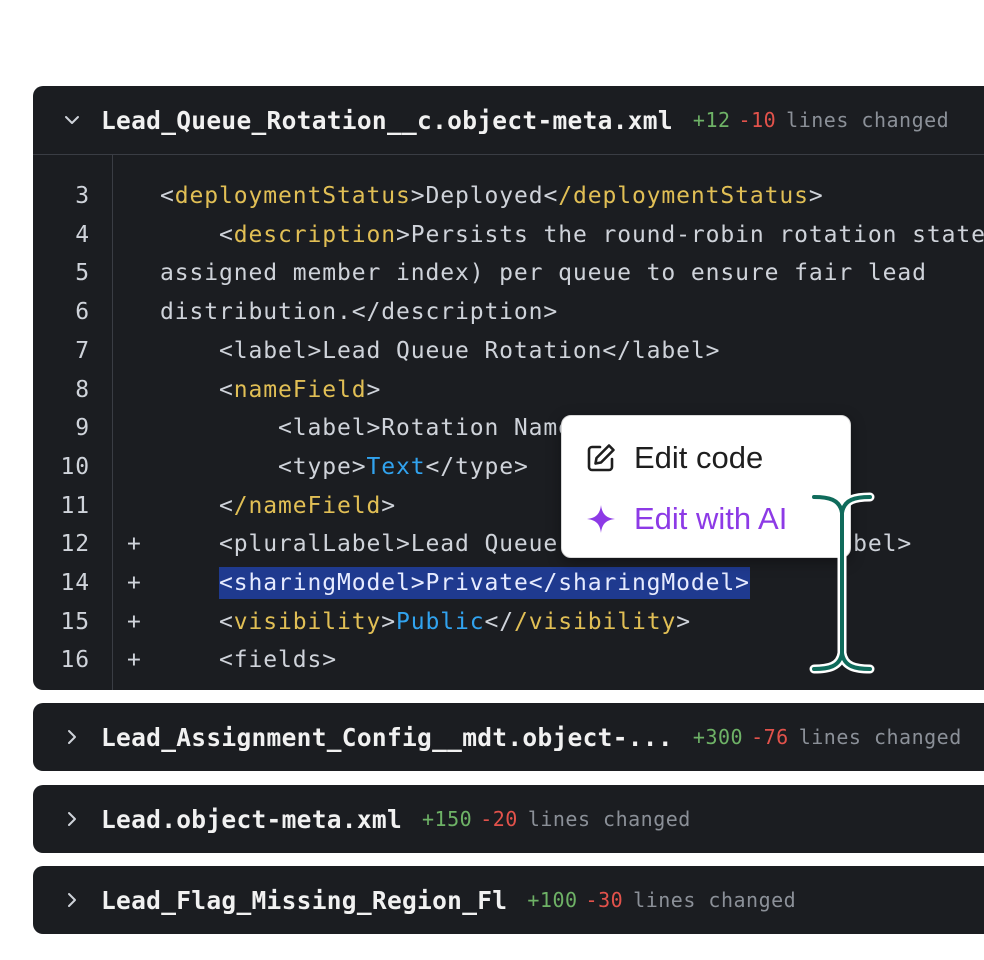 The width and height of the screenshot is (984, 960). Describe the element at coordinates (344, 466) in the screenshot. I see `code-text: <type>Text</type>` at that location.